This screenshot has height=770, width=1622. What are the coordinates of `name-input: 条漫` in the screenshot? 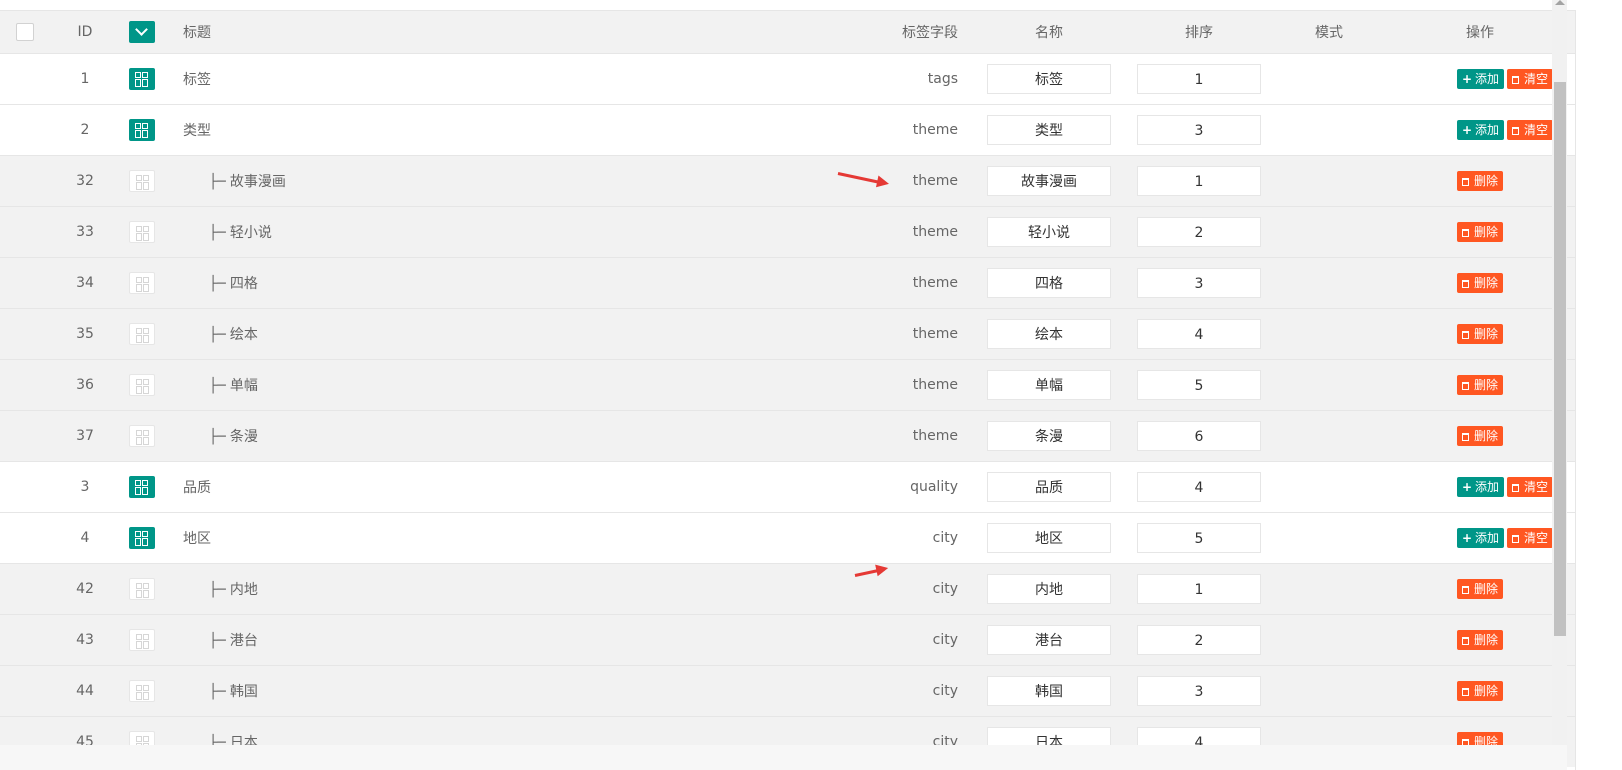 It's located at (1049, 435).